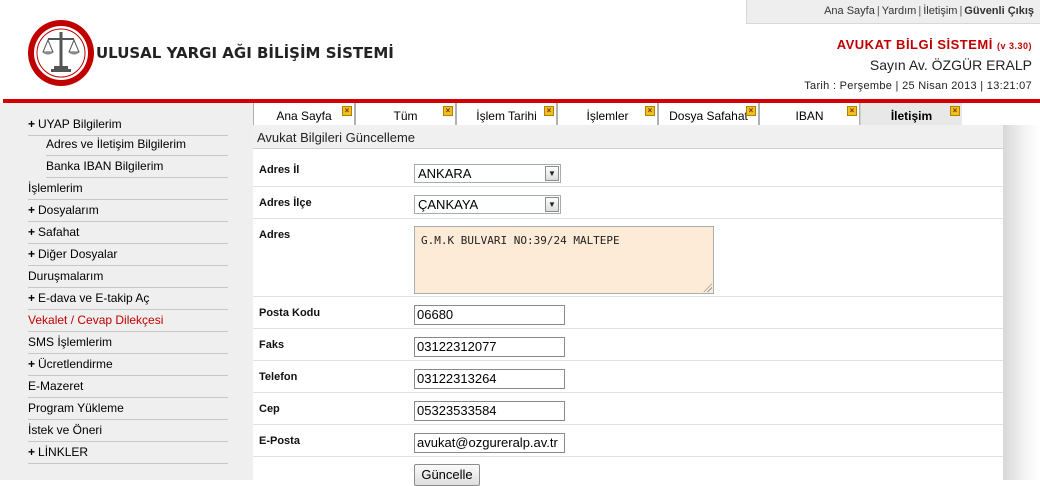 Image resolution: width=1040 pixels, height=486 pixels. Describe the element at coordinates (128, 125) in the screenshot. I see `menu-item-uyap-bilgilerim: + UYAP Bilgilerim` at that location.